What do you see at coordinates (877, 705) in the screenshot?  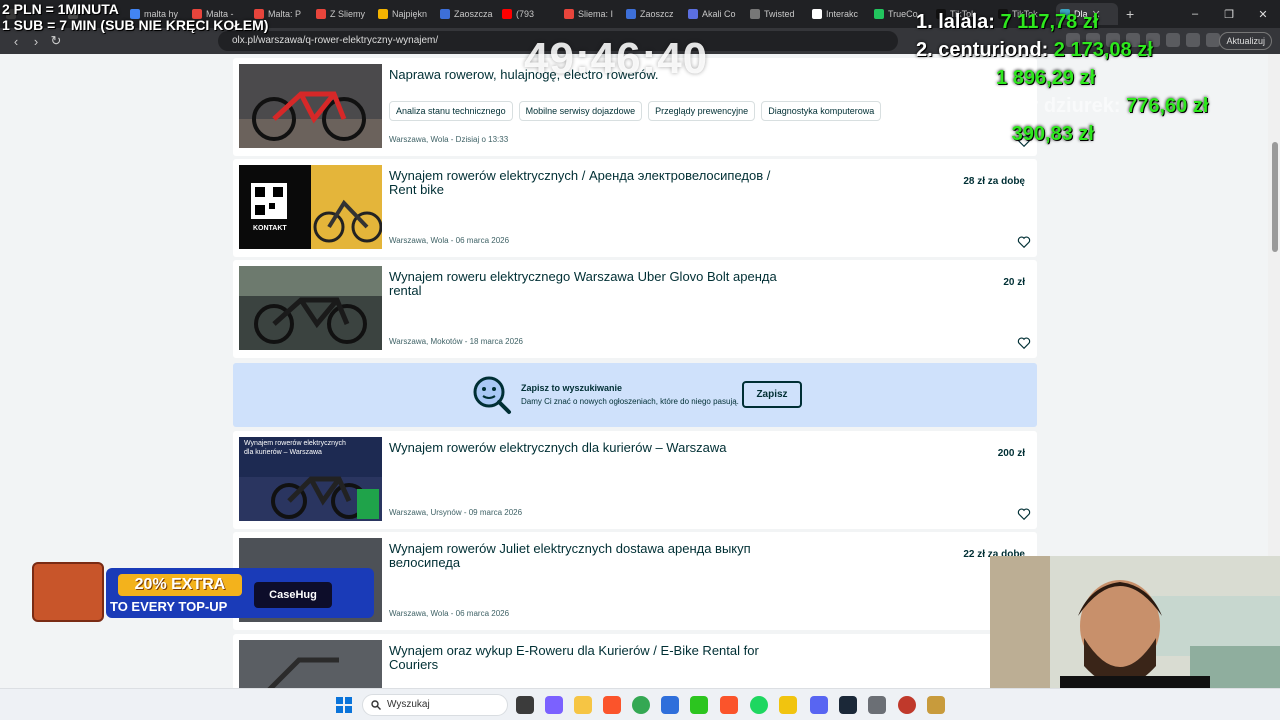 I see `calculator-icon` at bounding box center [877, 705].